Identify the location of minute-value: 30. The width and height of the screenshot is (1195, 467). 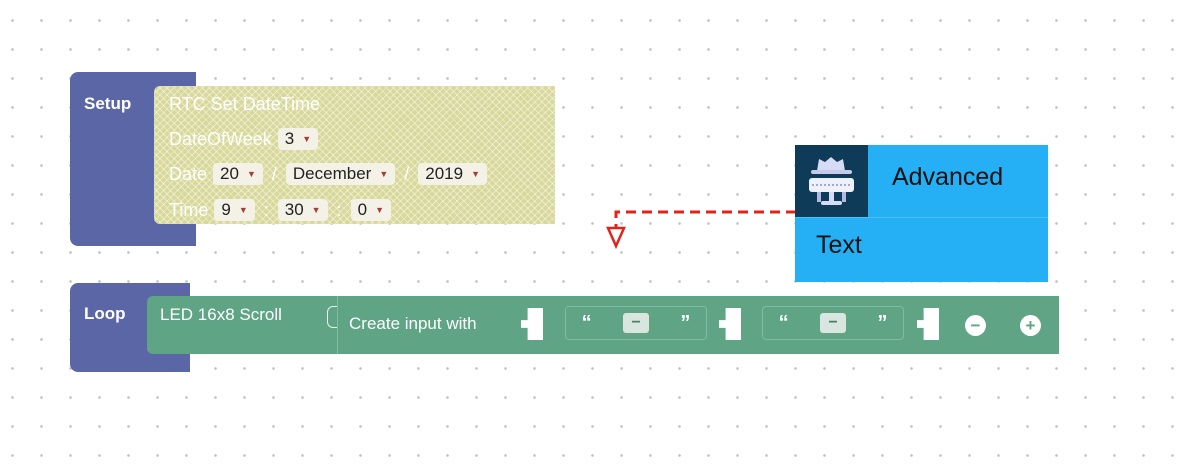
(294, 209).